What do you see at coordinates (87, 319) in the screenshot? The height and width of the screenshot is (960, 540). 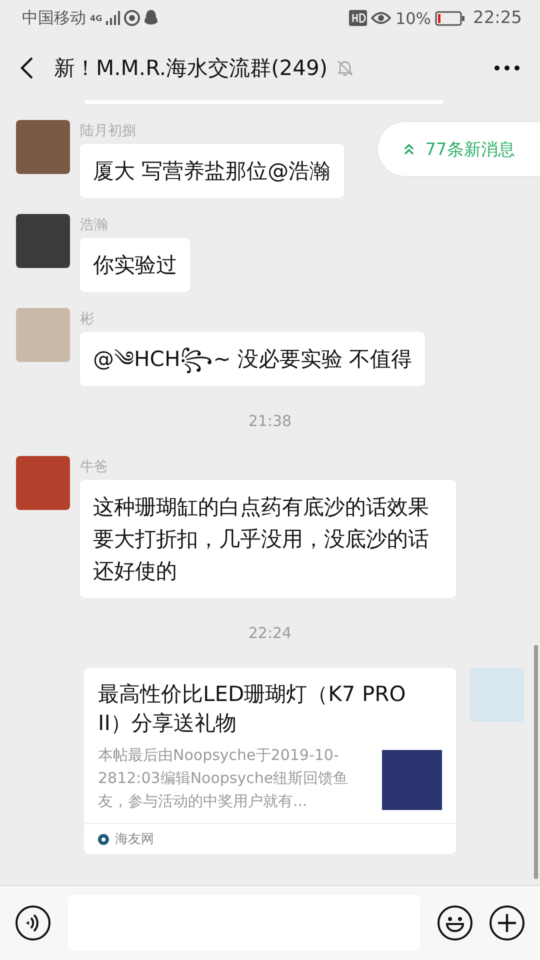 I see `sender-name: 彬` at bounding box center [87, 319].